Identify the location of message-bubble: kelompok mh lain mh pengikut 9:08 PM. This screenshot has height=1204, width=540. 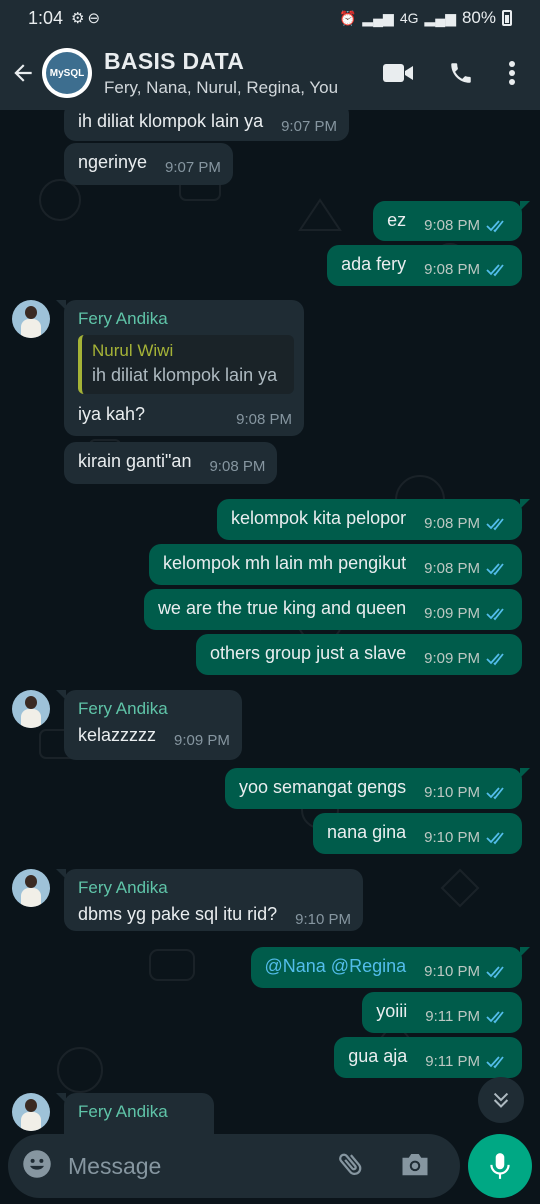
(335, 564).